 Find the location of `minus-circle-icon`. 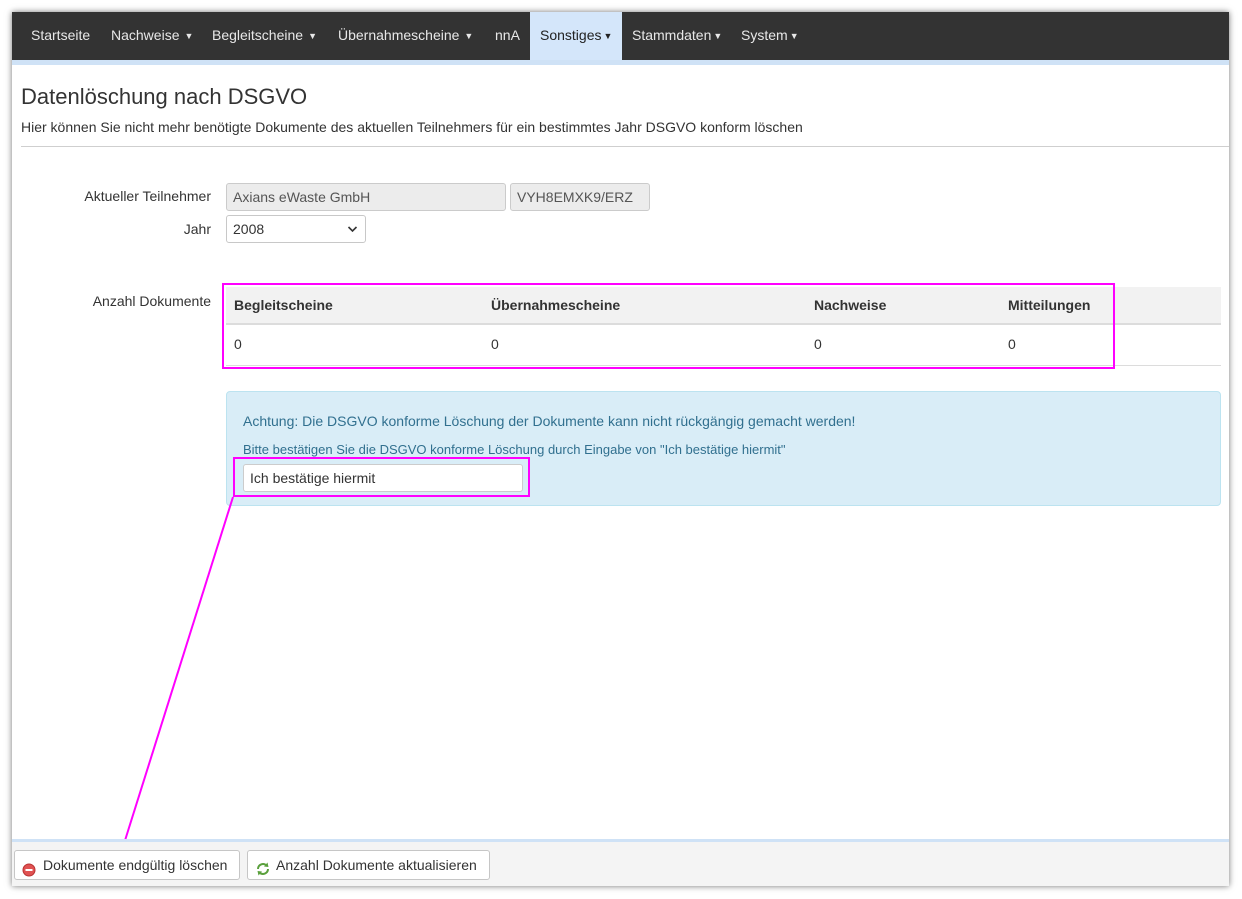

minus-circle-icon is located at coordinates (29, 867).